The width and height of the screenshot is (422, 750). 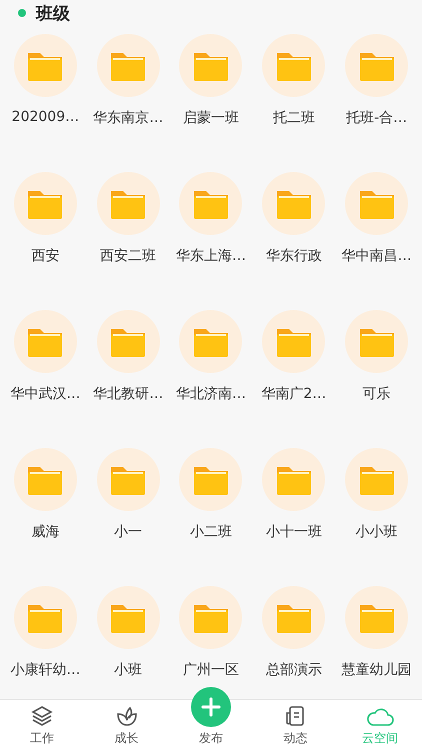 What do you see at coordinates (42, 716) in the screenshot?
I see `layers-icon` at bounding box center [42, 716].